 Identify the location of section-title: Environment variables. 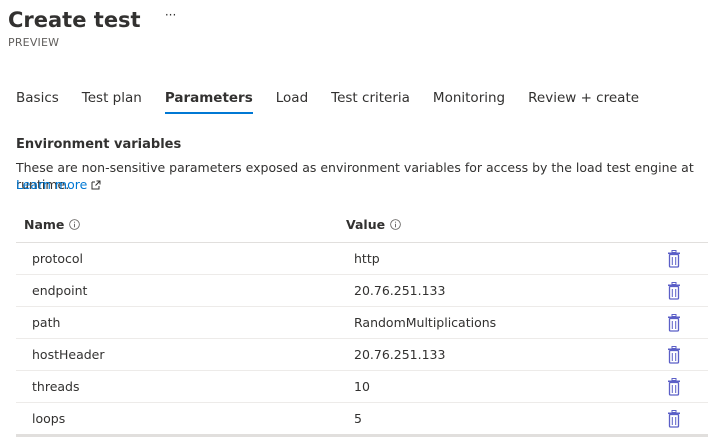
(99, 144).